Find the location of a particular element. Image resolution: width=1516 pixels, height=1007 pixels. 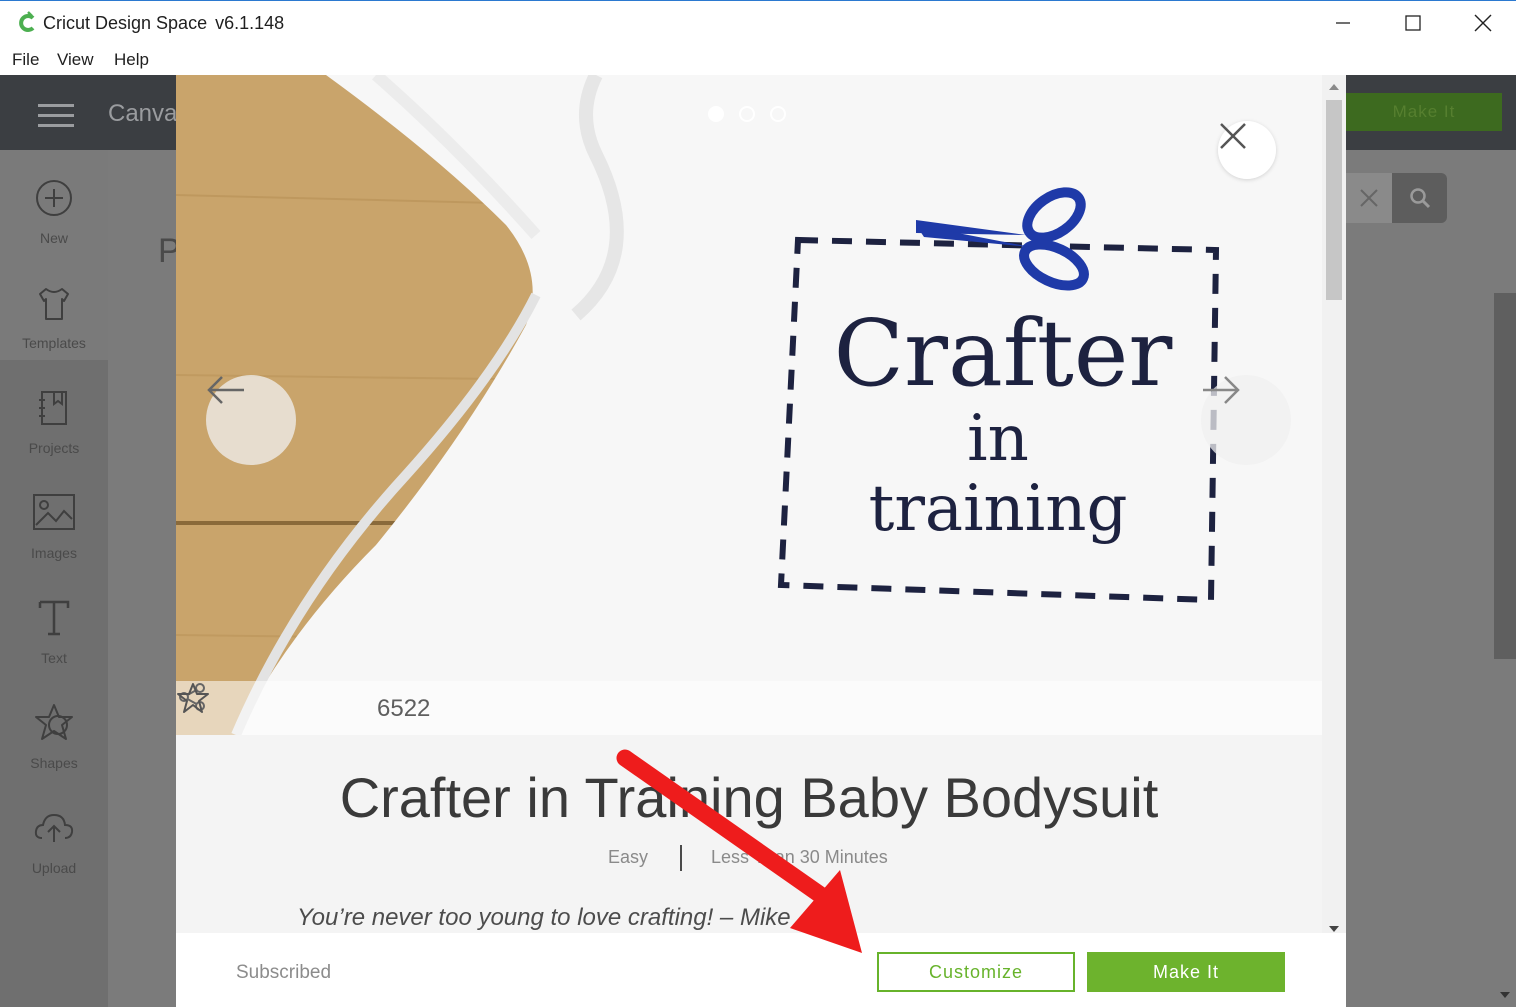

modal-scrollbar-thumb is located at coordinates (1334, 200).